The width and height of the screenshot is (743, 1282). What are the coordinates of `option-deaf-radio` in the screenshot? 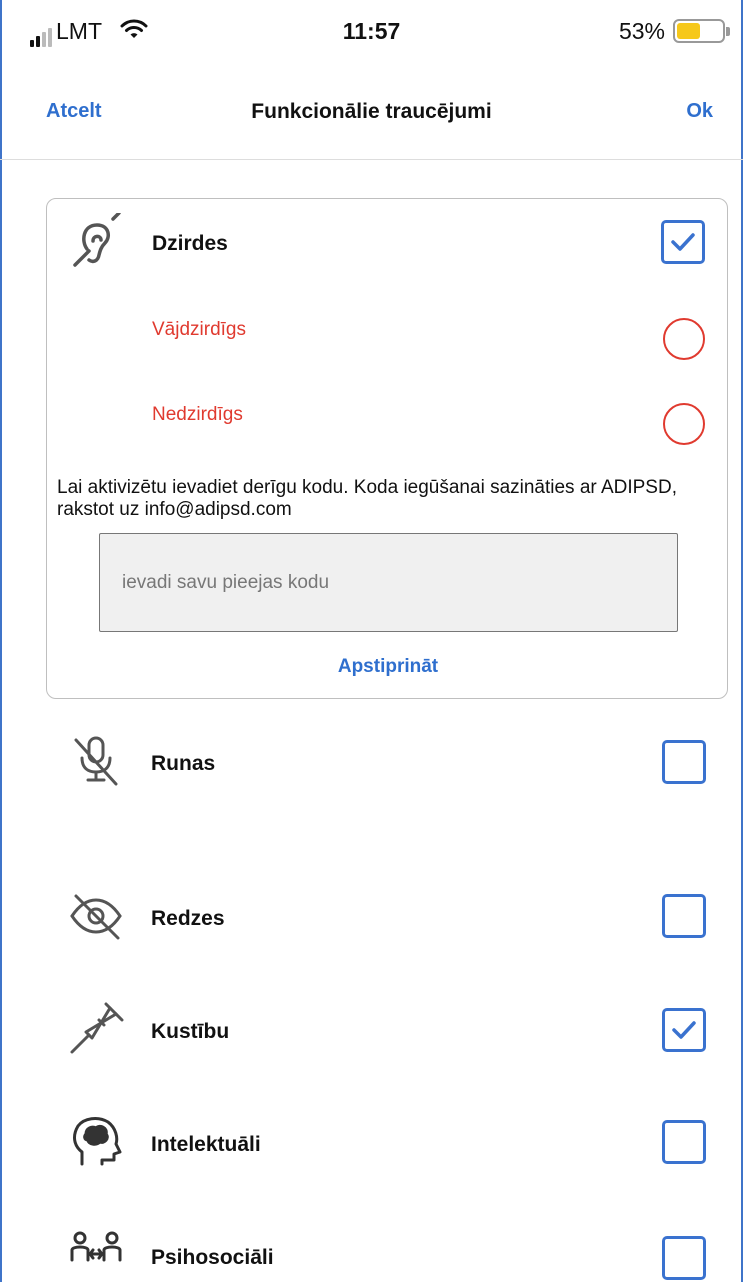 It's located at (684, 424).